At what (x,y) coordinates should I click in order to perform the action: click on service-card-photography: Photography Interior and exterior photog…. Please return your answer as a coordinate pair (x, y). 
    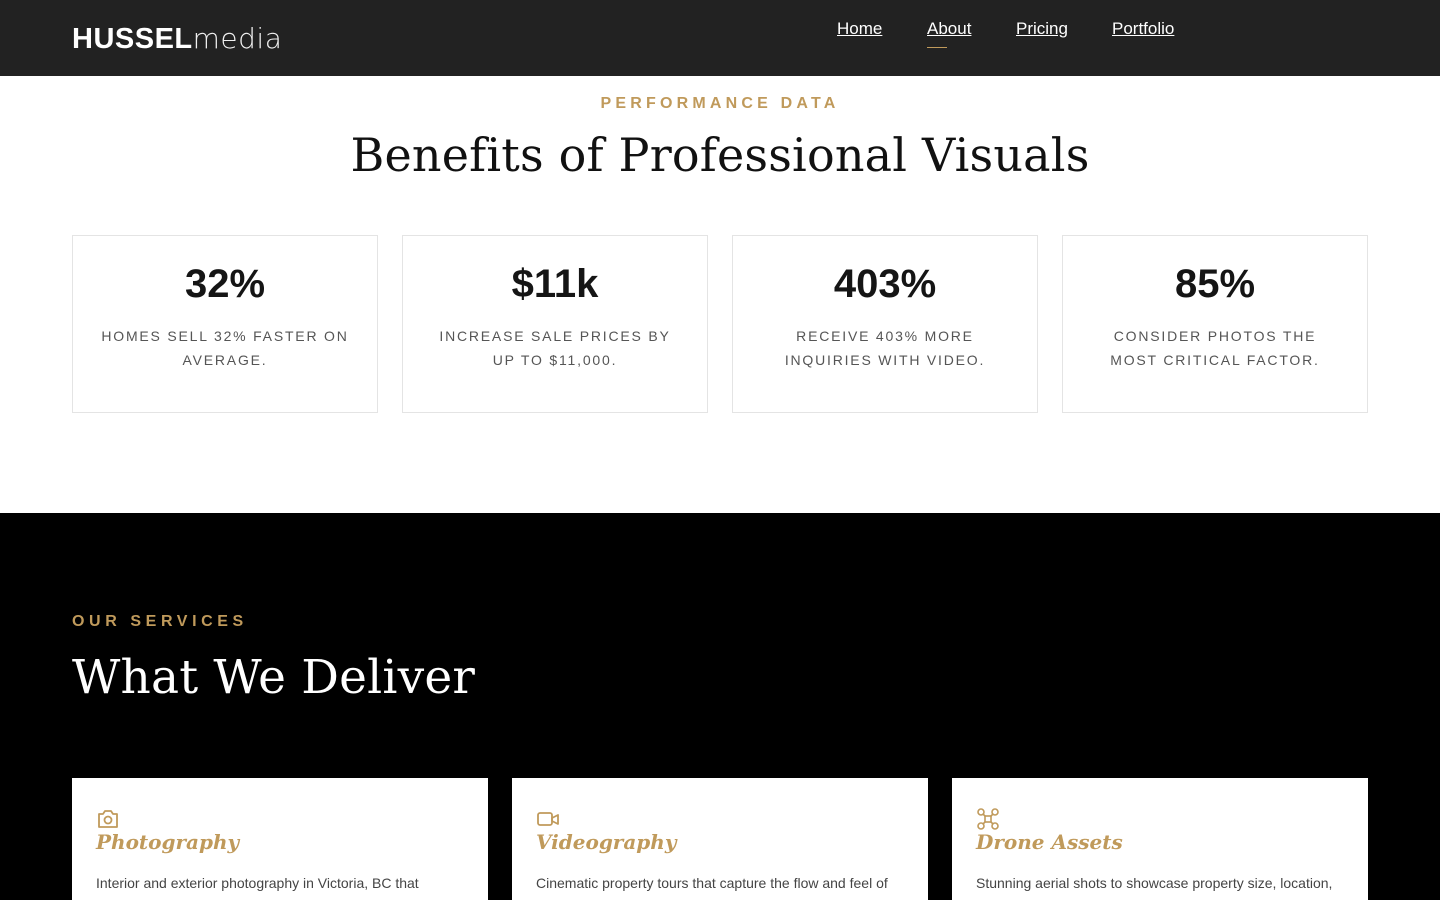
    Looking at the image, I should click on (280, 839).